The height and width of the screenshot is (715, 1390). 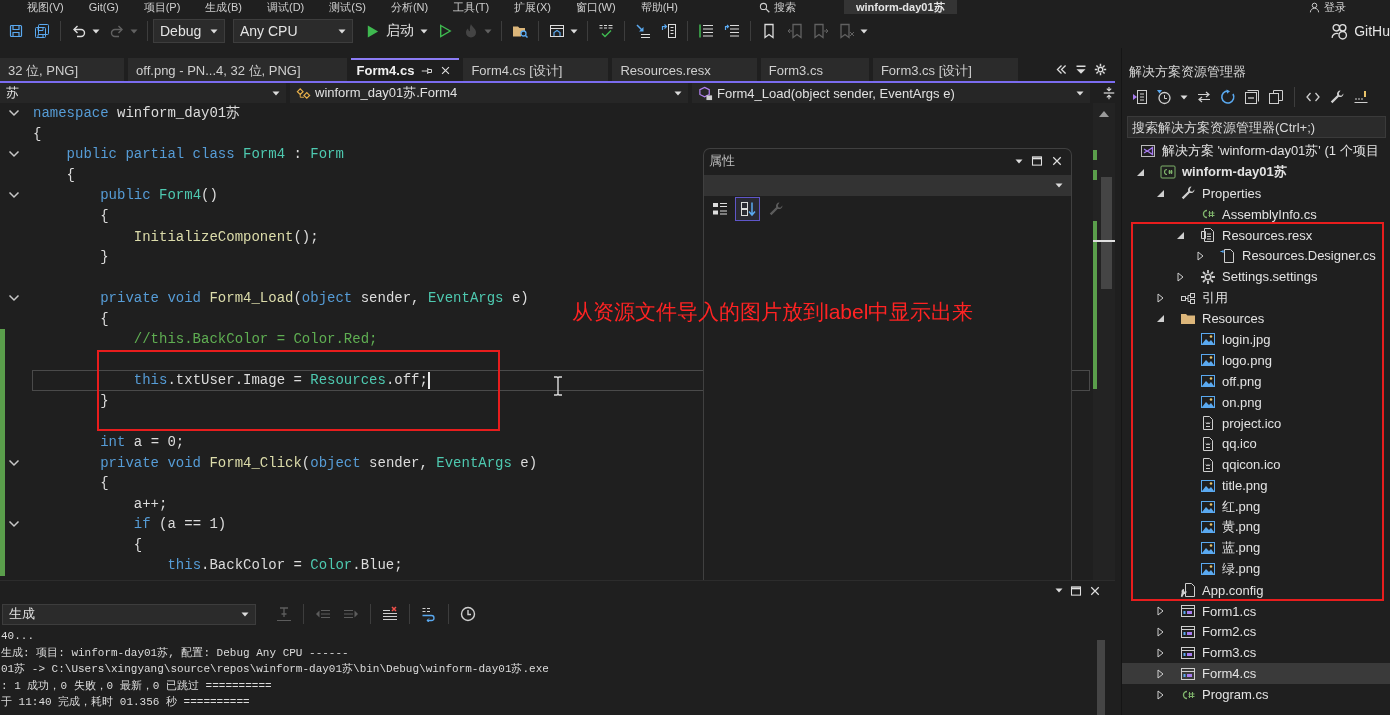 I want to click on menu-item: 分析(N), so click(x=409, y=7).